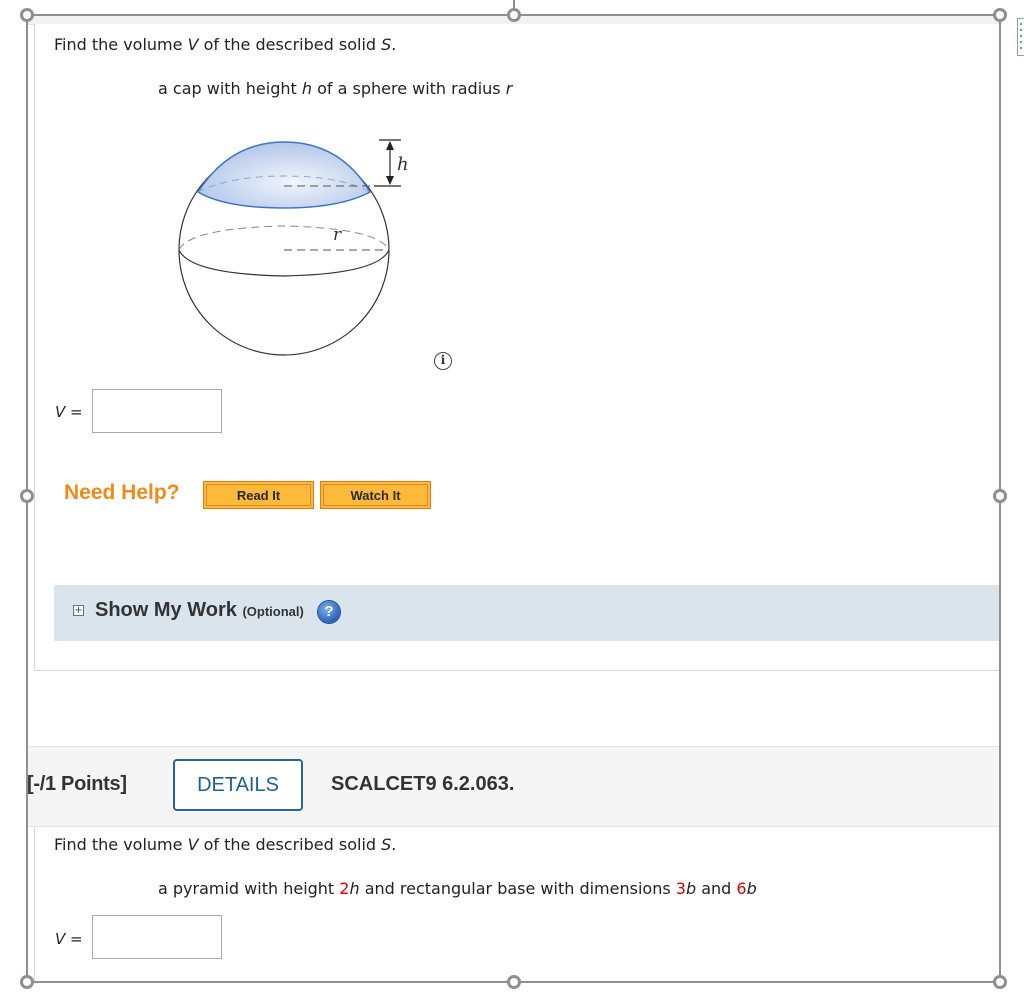 Image resolution: width=1024 pixels, height=1004 pixels. I want to click on volume-answer-input, so click(157, 411).